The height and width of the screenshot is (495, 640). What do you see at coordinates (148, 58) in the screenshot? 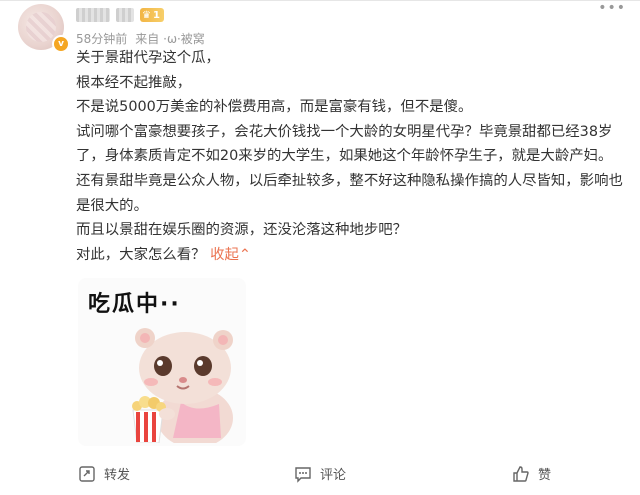
I see `post-line: 关于景甜代孕这个瓜，` at bounding box center [148, 58].